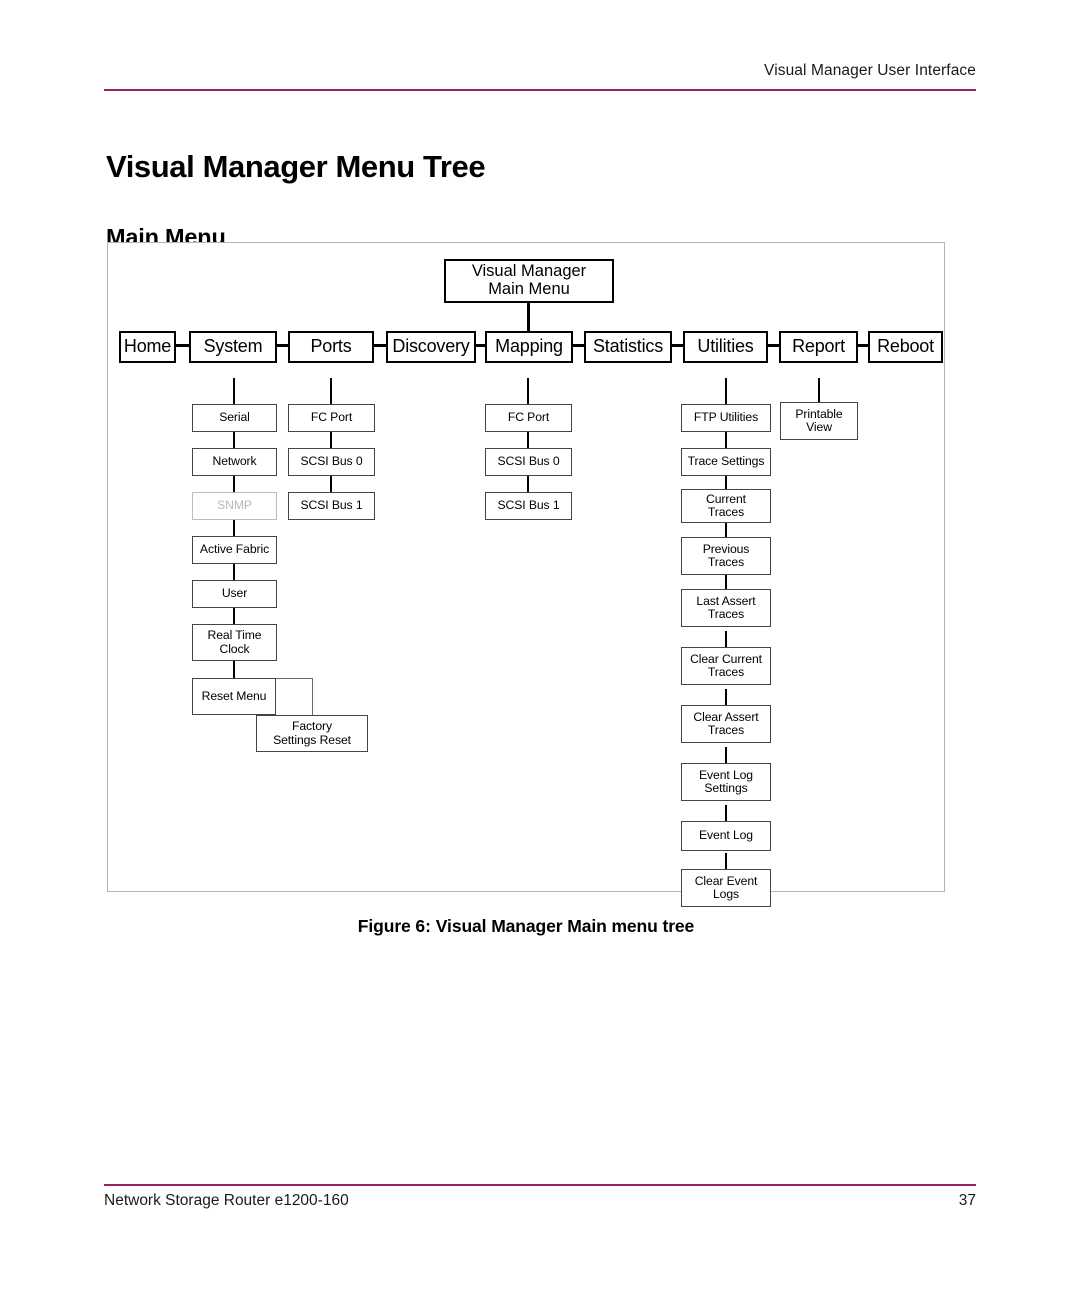 This screenshot has width=1080, height=1296. What do you see at coordinates (234, 391) in the screenshot?
I see `connector-system-to-serial` at bounding box center [234, 391].